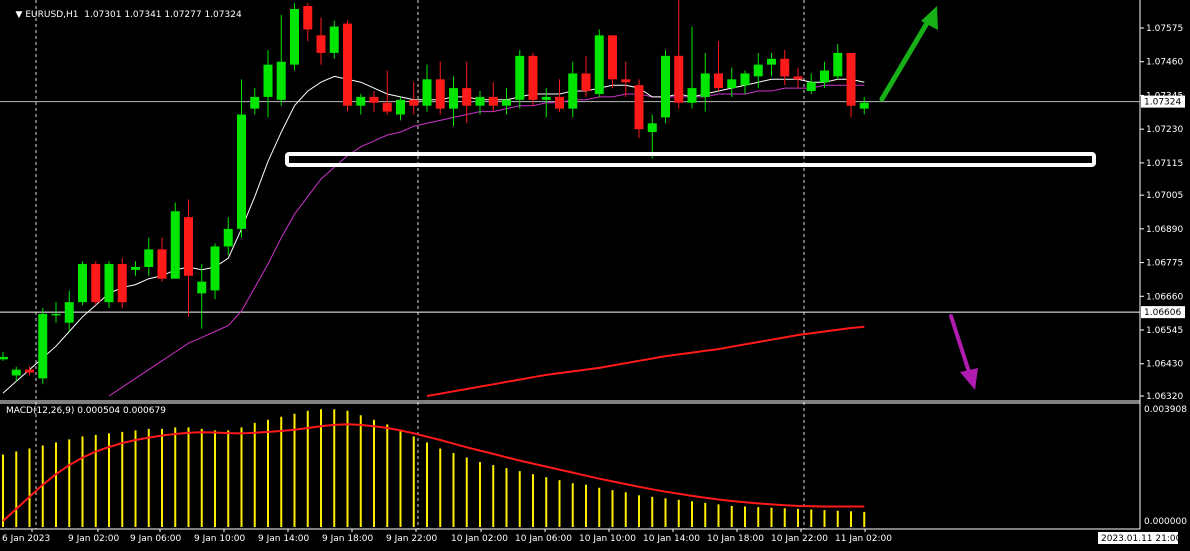 This screenshot has width=1190, height=551. I want to click on arrow-up-icon, so click(908, 54).